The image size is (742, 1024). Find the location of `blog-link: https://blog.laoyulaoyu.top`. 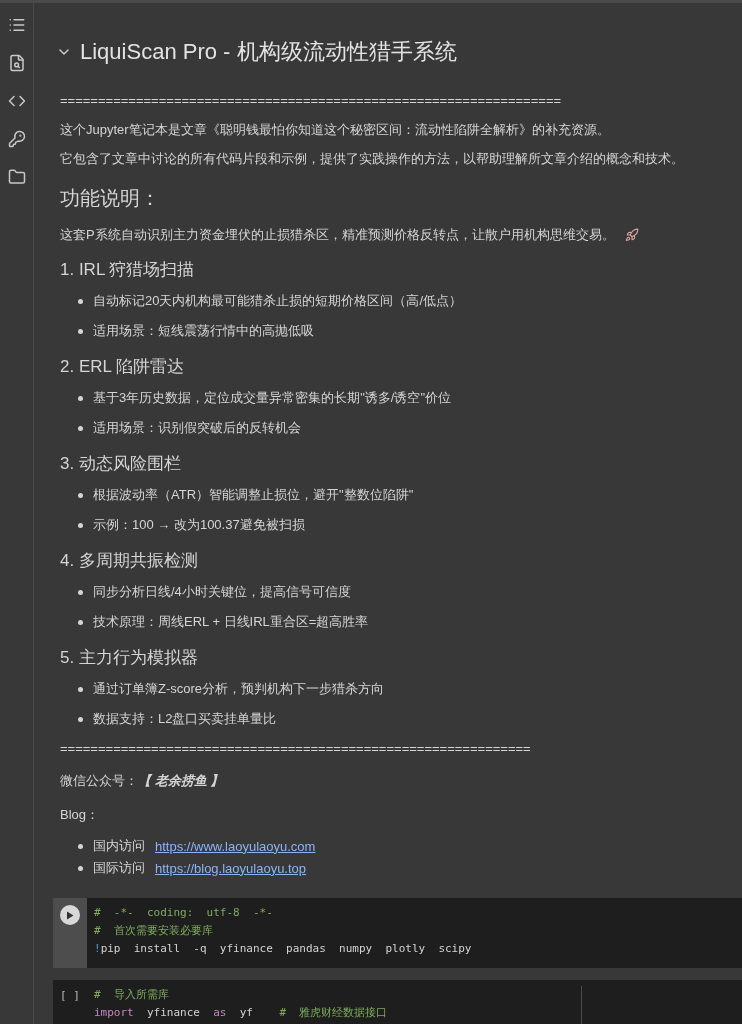

blog-link: https://blog.laoyulaoyu.top is located at coordinates (231, 868).